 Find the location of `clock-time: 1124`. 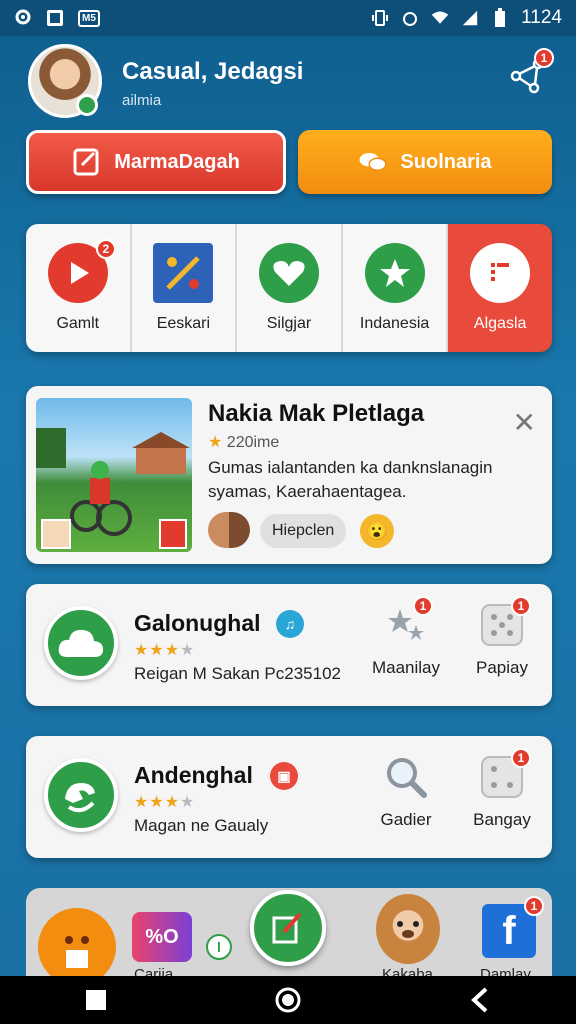

clock-time: 1124 is located at coordinates (541, 17).